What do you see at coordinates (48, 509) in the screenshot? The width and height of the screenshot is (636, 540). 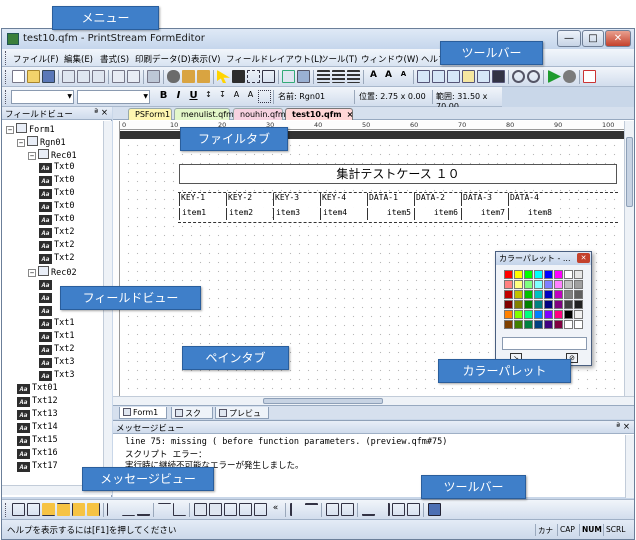 I see `line-bottom-icon` at bounding box center [48, 509].